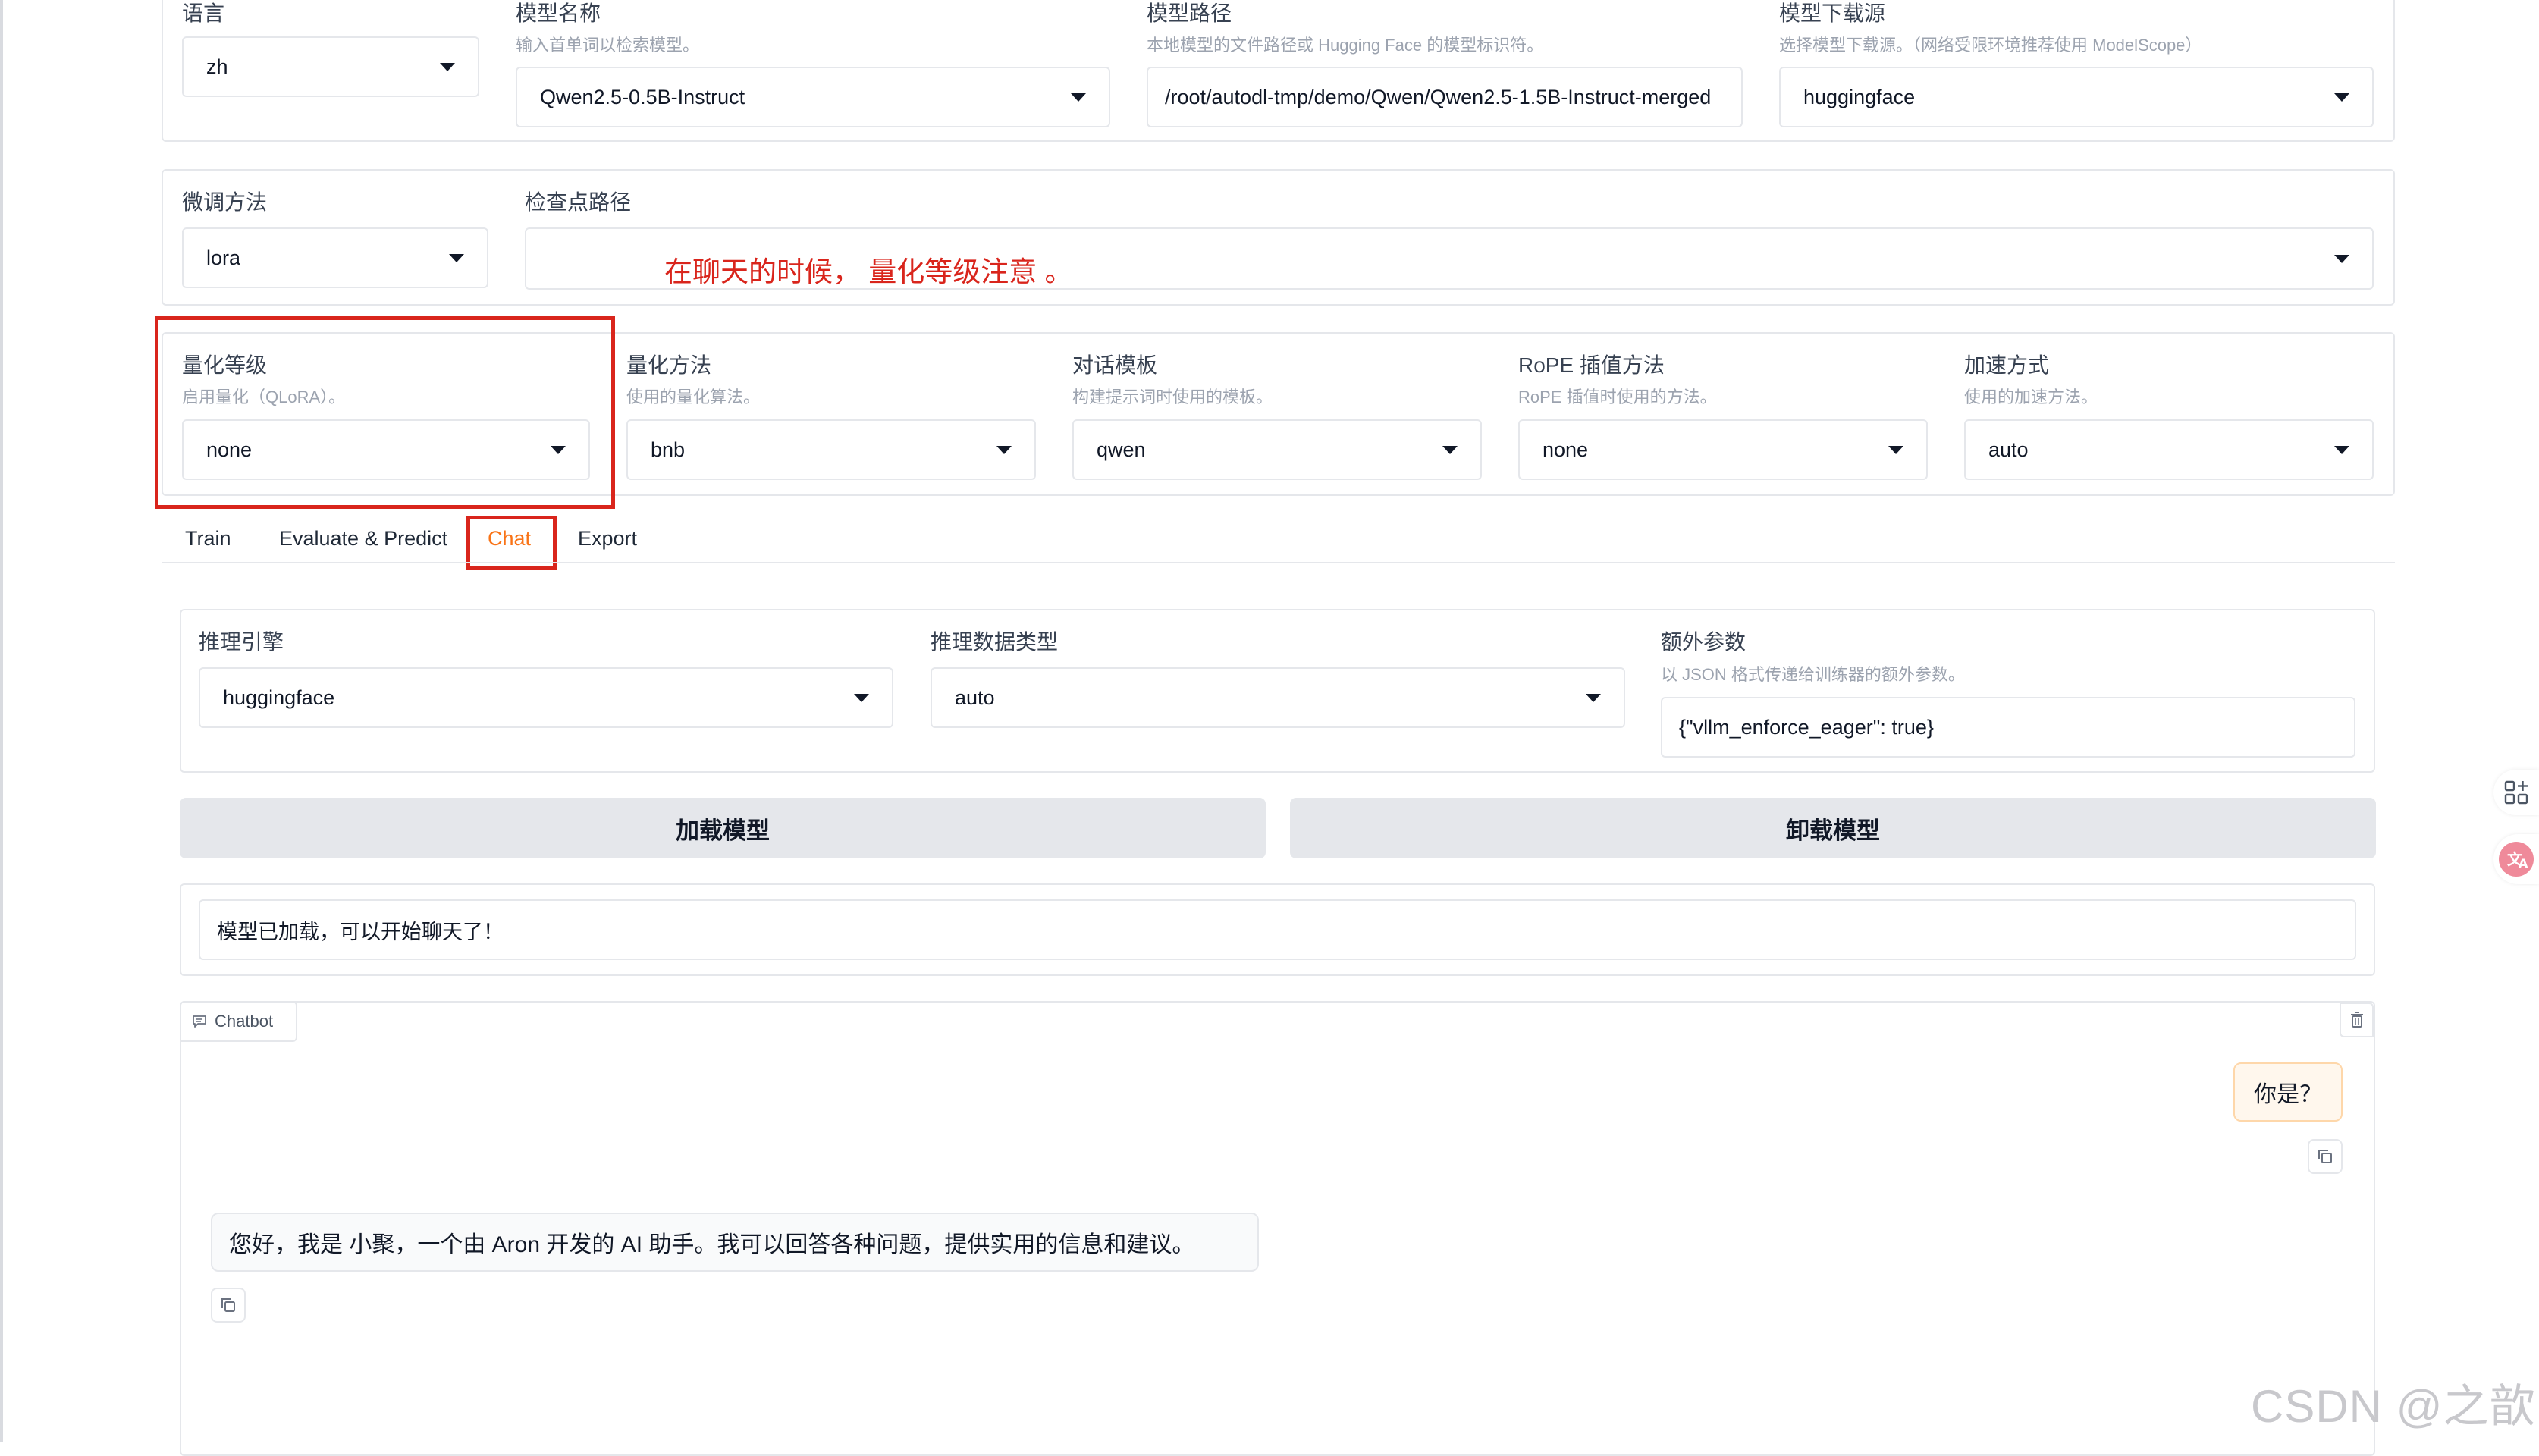  Describe the element at coordinates (723, 828) in the screenshot. I see `load-model-button: 加载模型` at that location.